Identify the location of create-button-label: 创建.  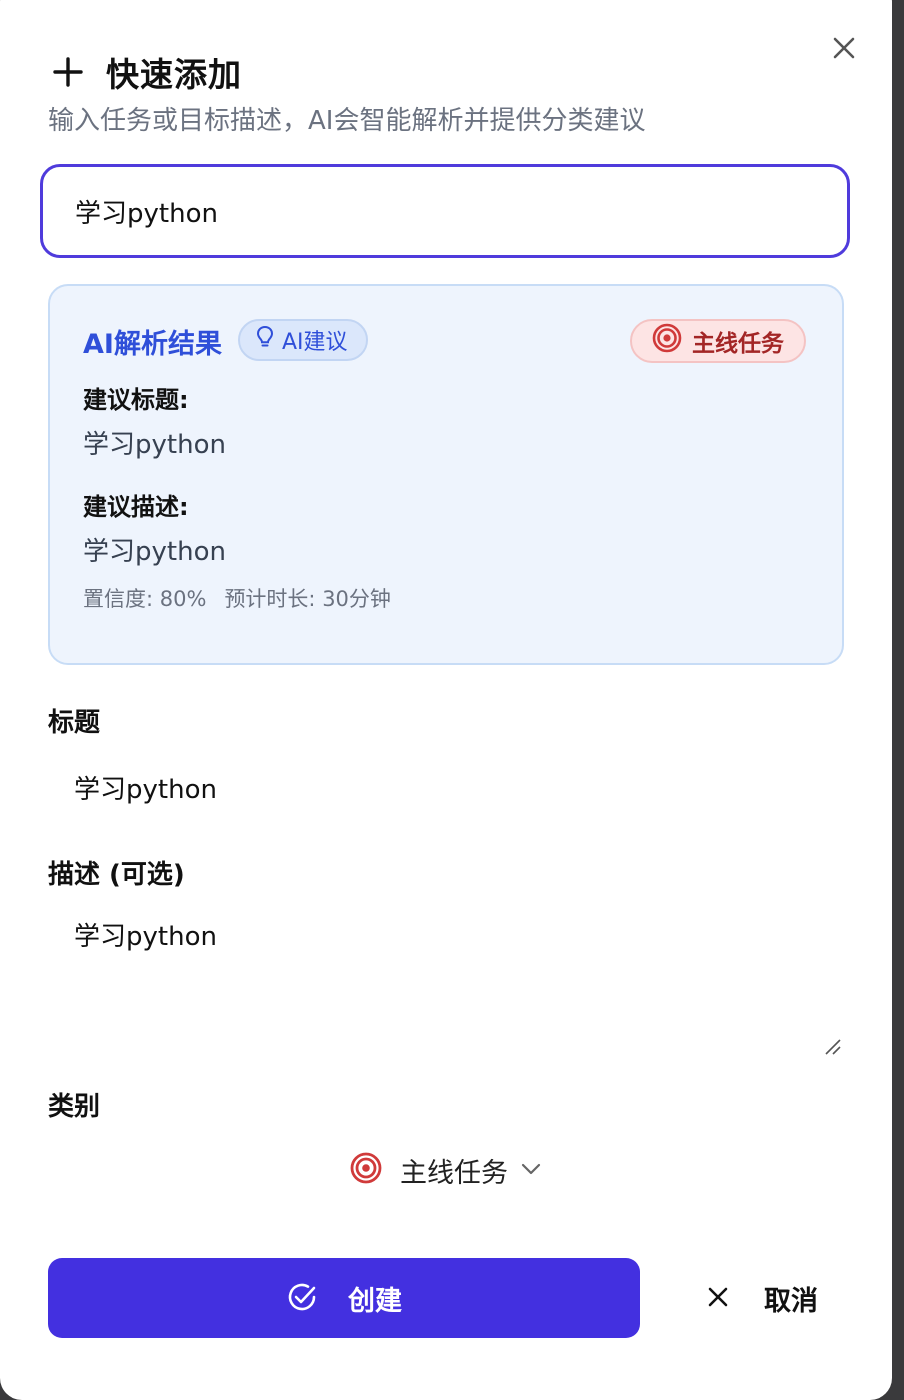
(375, 1301).